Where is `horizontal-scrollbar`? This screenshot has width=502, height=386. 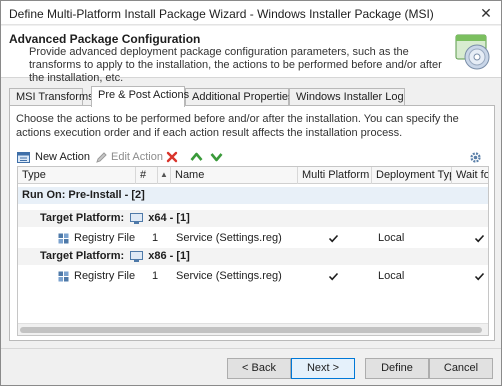
horizontal-scrollbar is located at coordinates (253, 329).